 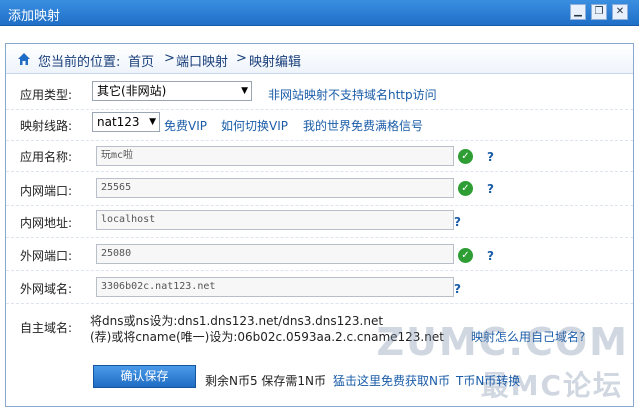 I want to click on close-button: ✕, so click(x=620, y=12).